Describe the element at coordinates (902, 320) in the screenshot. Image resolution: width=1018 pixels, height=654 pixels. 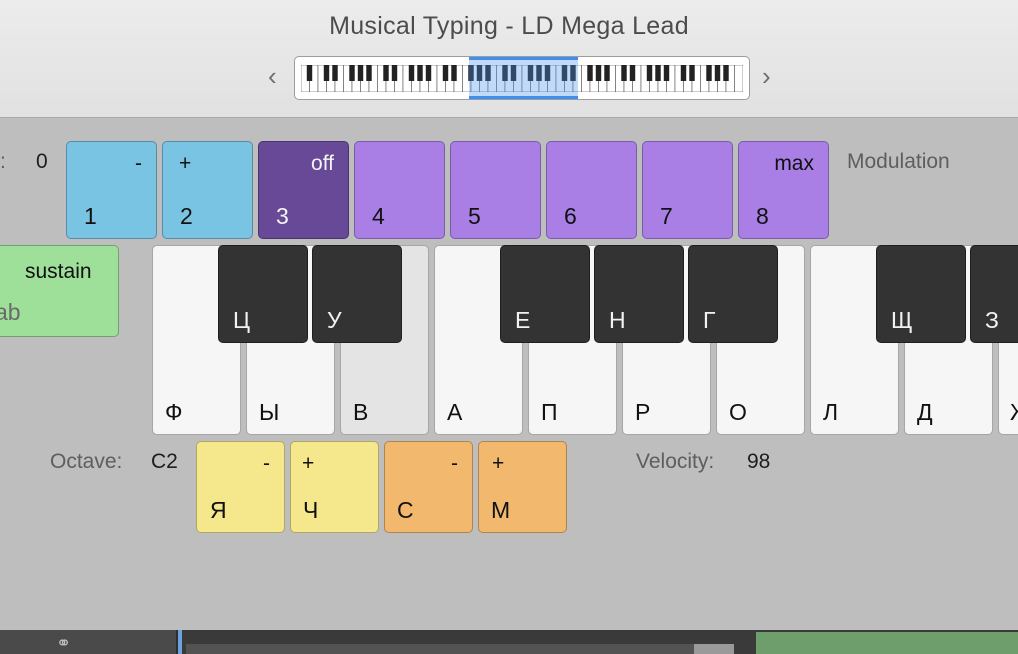
I see `black-key-6-label: Щ` at that location.